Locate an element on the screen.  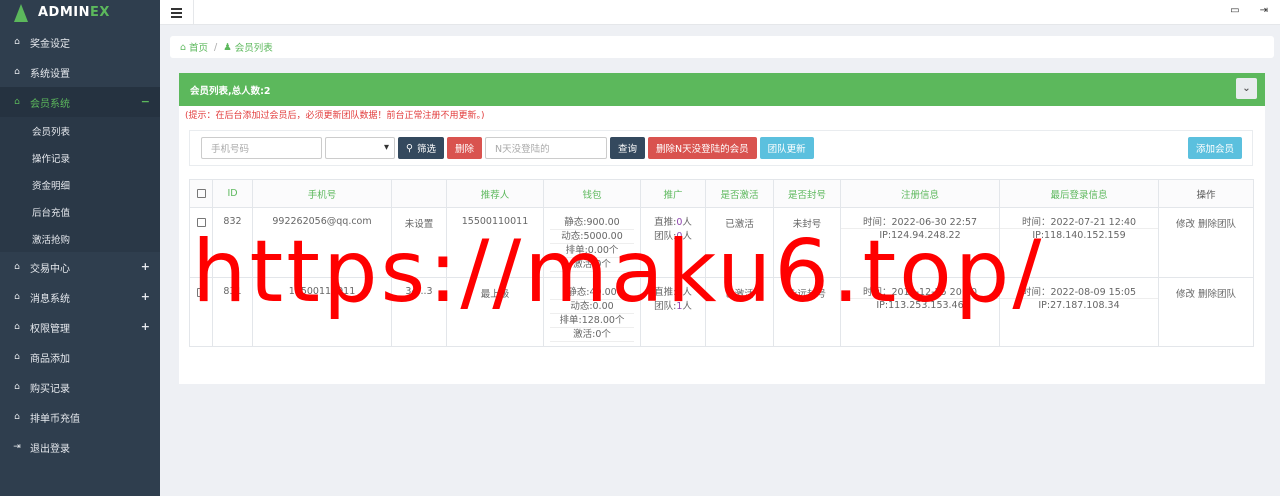
filter-button: ⚲ 筛选 is located at coordinates (421, 148).